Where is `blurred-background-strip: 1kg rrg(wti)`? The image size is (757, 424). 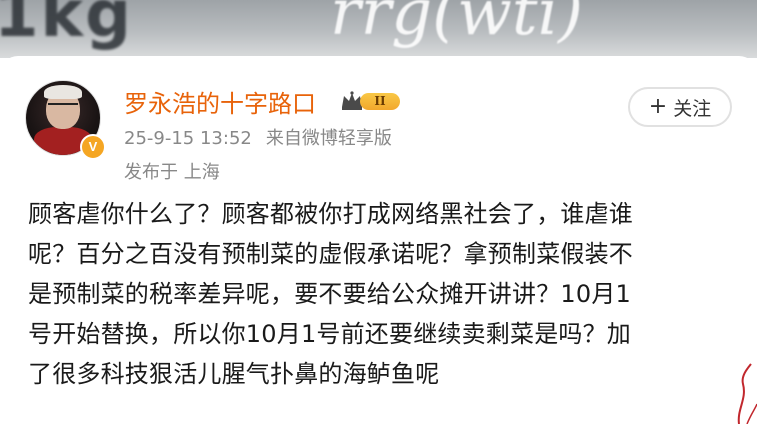 blurred-background-strip: 1kg rrg(wti) is located at coordinates (378, 29).